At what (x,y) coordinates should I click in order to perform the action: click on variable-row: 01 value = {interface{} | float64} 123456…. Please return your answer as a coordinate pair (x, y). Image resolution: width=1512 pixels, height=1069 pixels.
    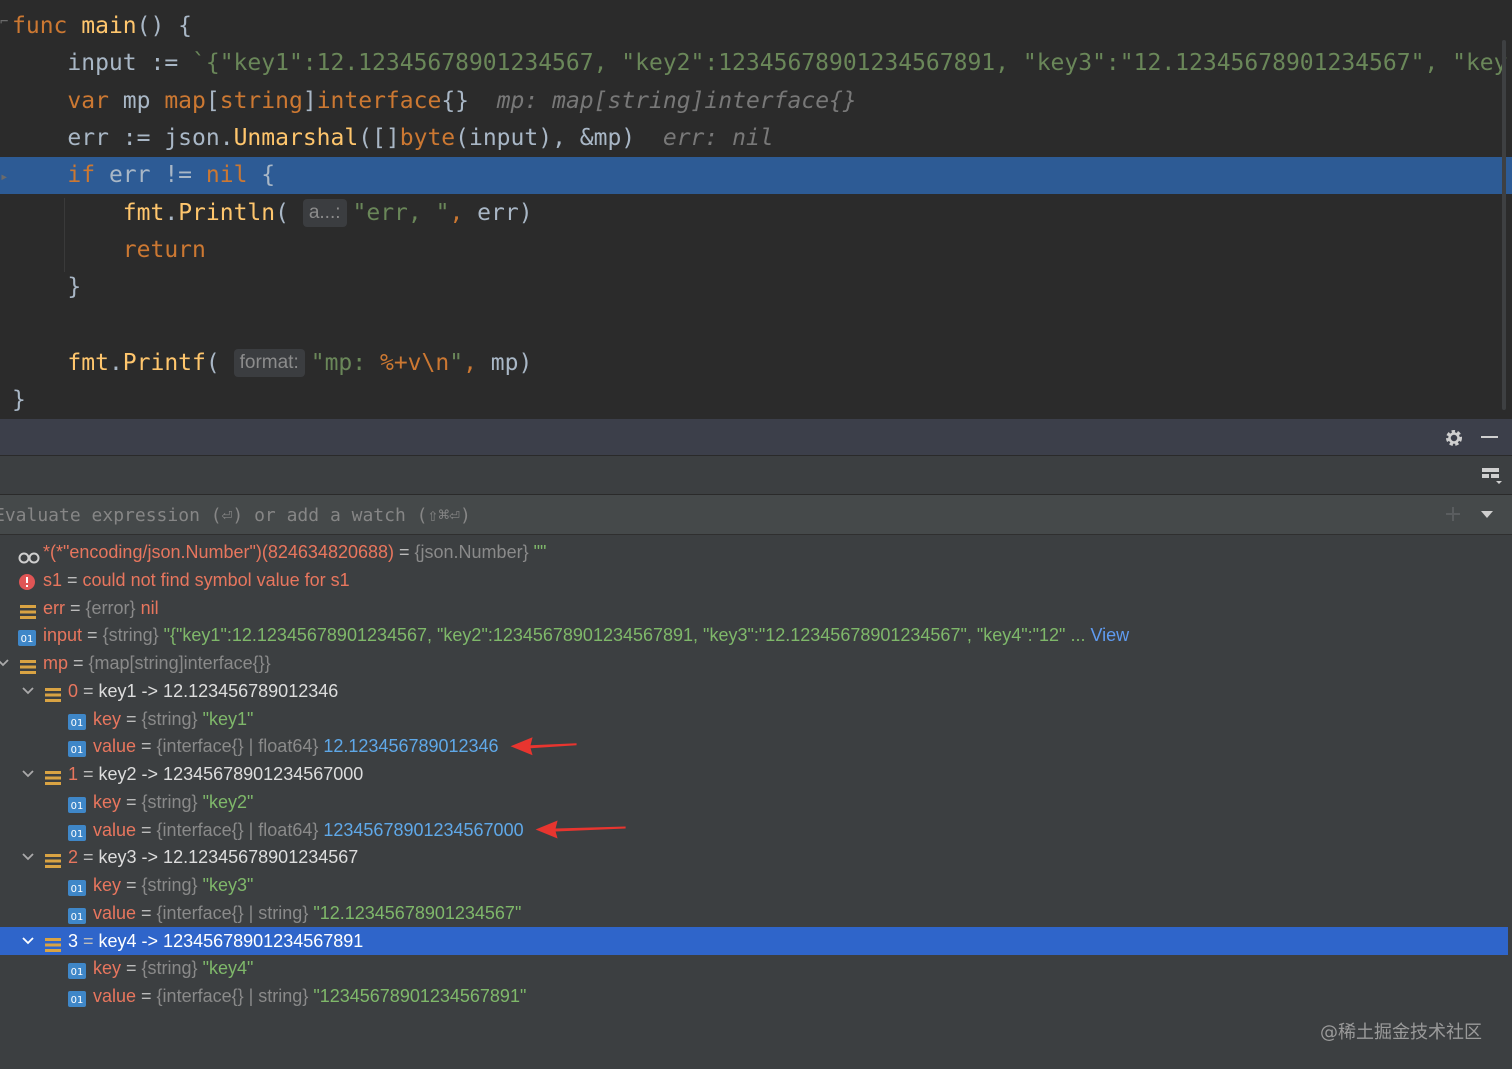
    Looking at the image, I should click on (754, 830).